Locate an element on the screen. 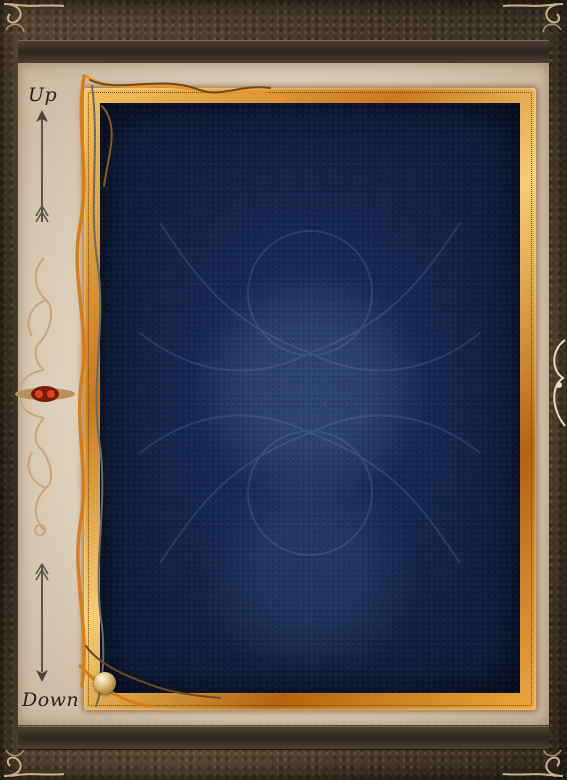 This screenshot has width=567, height=780. top-bar is located at coordinates (283, 52).